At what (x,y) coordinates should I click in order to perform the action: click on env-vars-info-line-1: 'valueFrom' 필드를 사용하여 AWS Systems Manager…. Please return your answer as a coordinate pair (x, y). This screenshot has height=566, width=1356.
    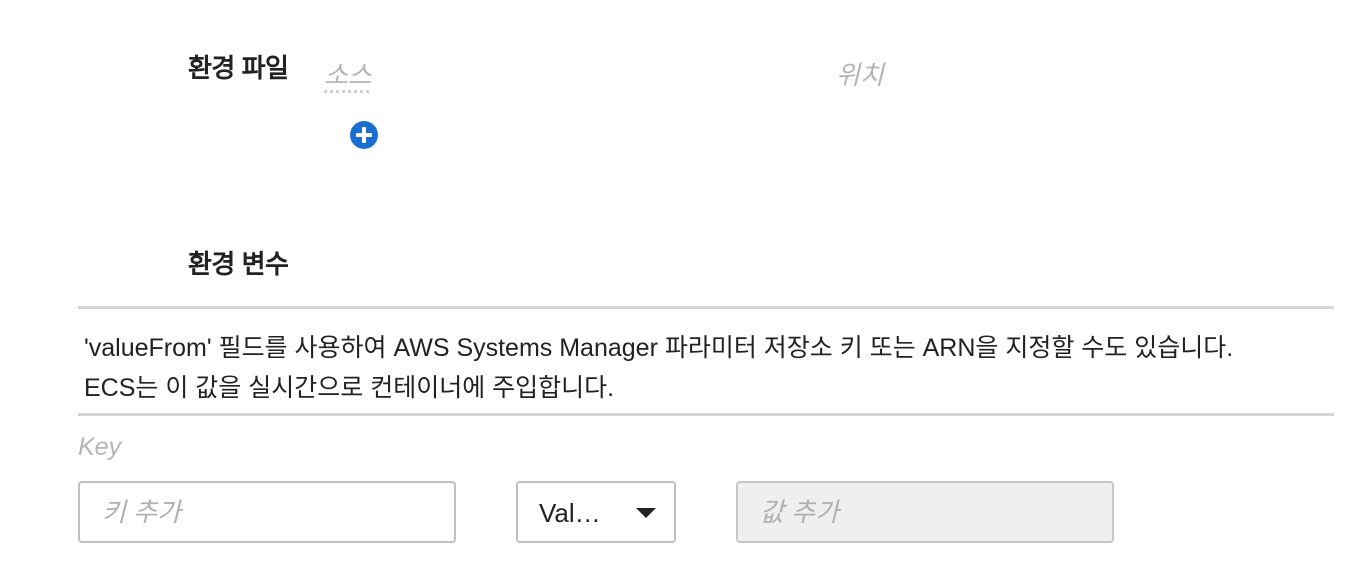
    Looking at the image, I should click on (659, 348).